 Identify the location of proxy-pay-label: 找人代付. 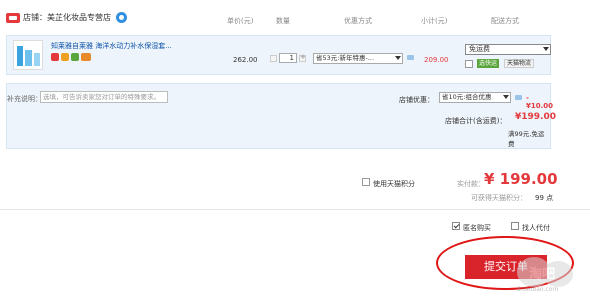
(536, 228).